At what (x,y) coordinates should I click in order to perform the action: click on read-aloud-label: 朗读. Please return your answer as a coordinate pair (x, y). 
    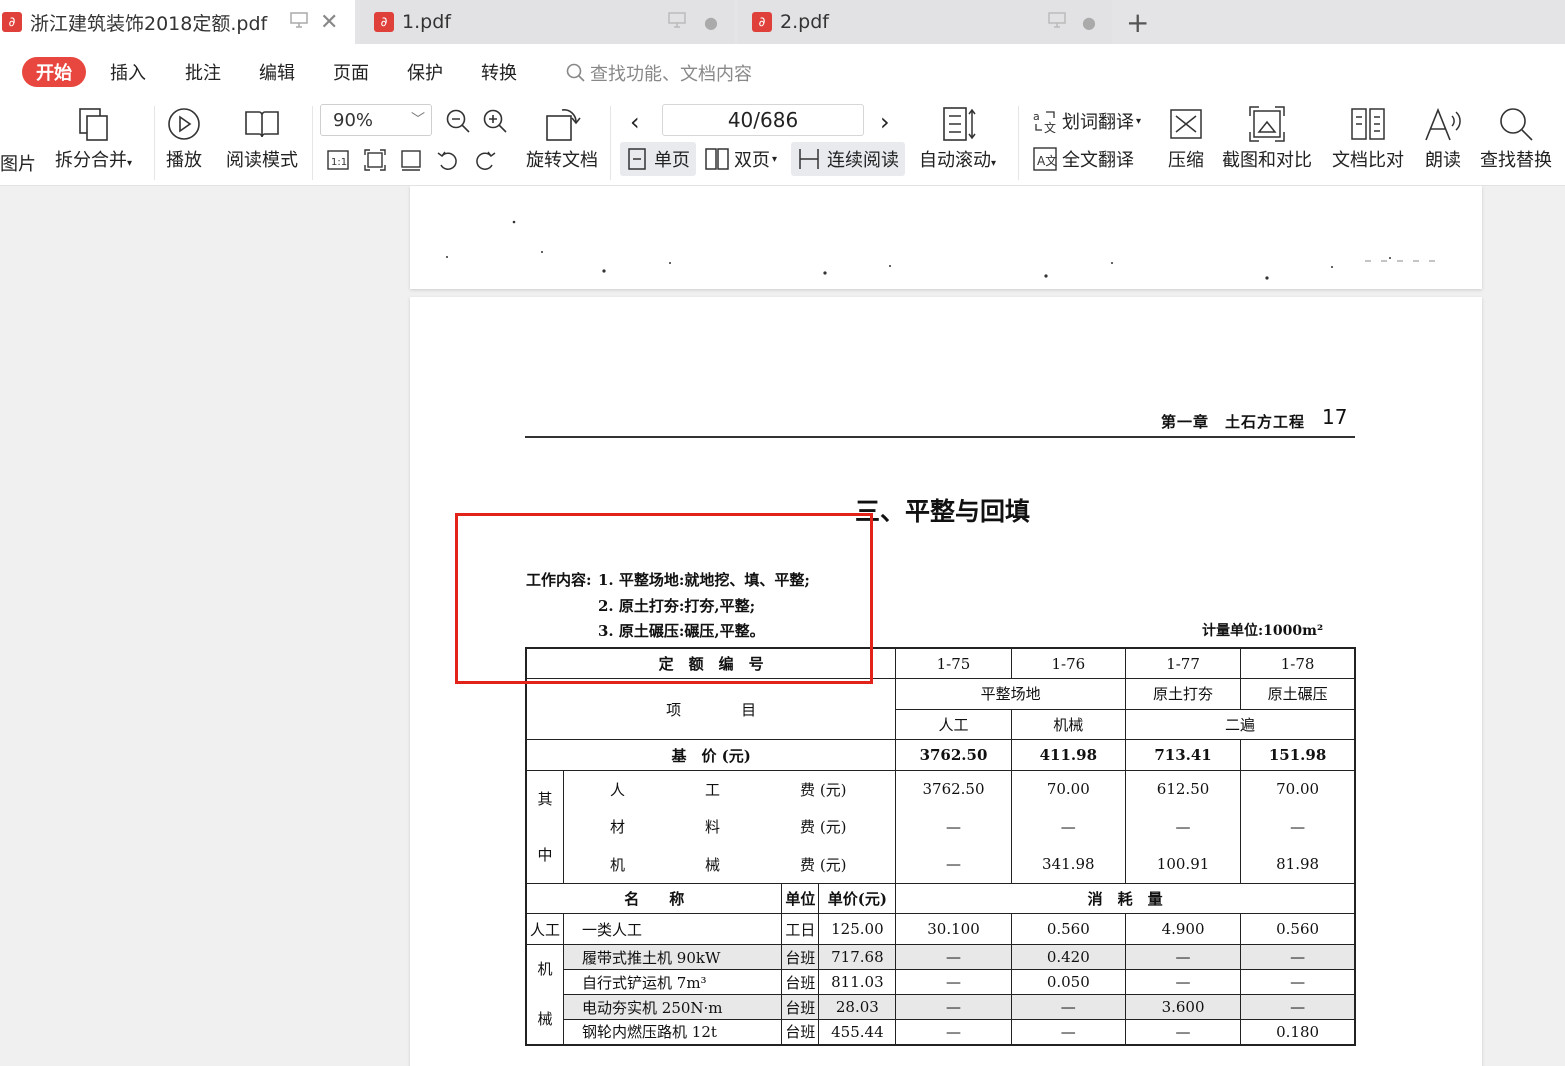
    Looking at the image, I should click on (1443, 160).